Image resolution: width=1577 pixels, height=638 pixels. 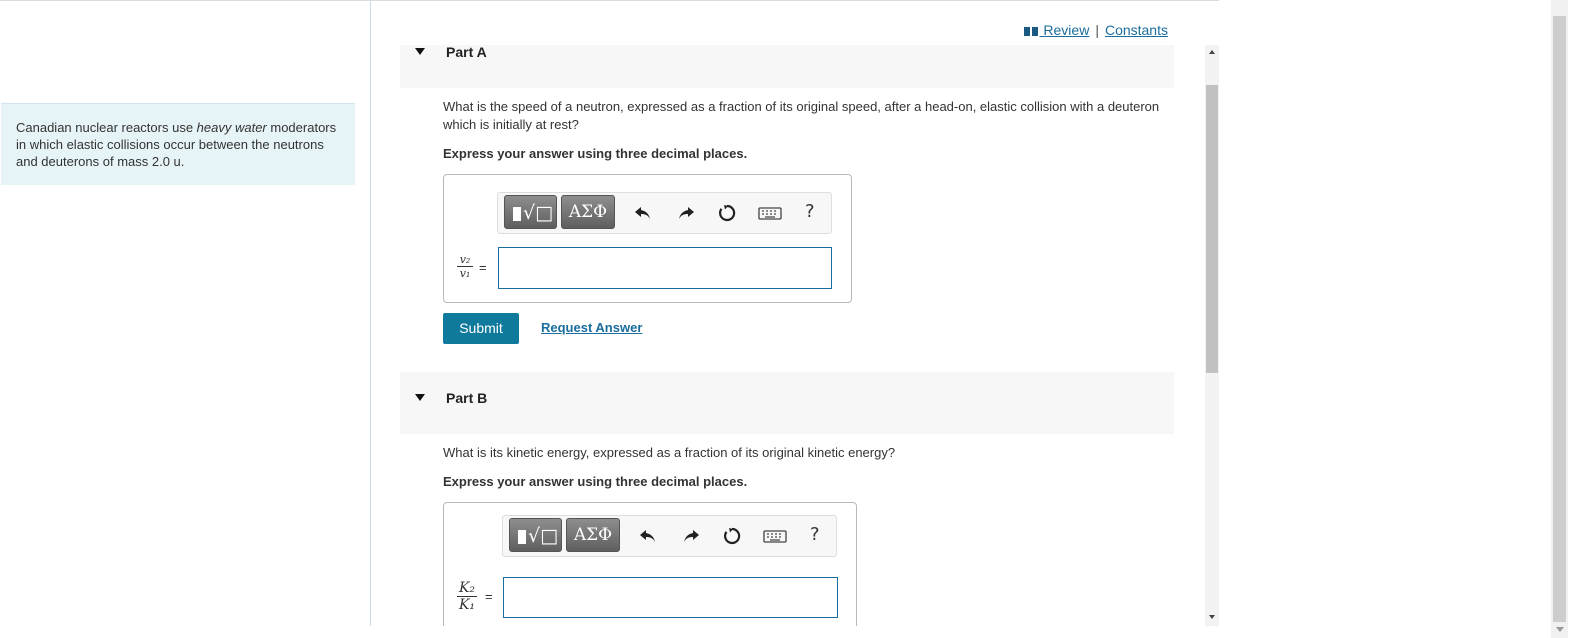 I want to click on content-scrollbar, so click(x=1212, y=335).